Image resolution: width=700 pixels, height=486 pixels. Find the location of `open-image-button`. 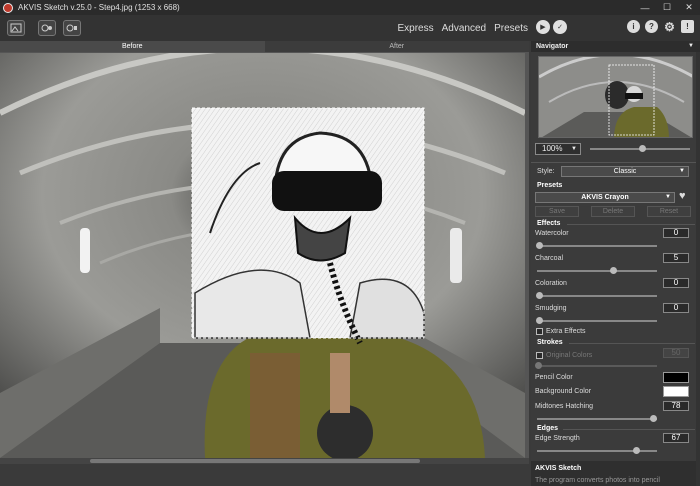

open-image-button is located at coordinates (16, 28).